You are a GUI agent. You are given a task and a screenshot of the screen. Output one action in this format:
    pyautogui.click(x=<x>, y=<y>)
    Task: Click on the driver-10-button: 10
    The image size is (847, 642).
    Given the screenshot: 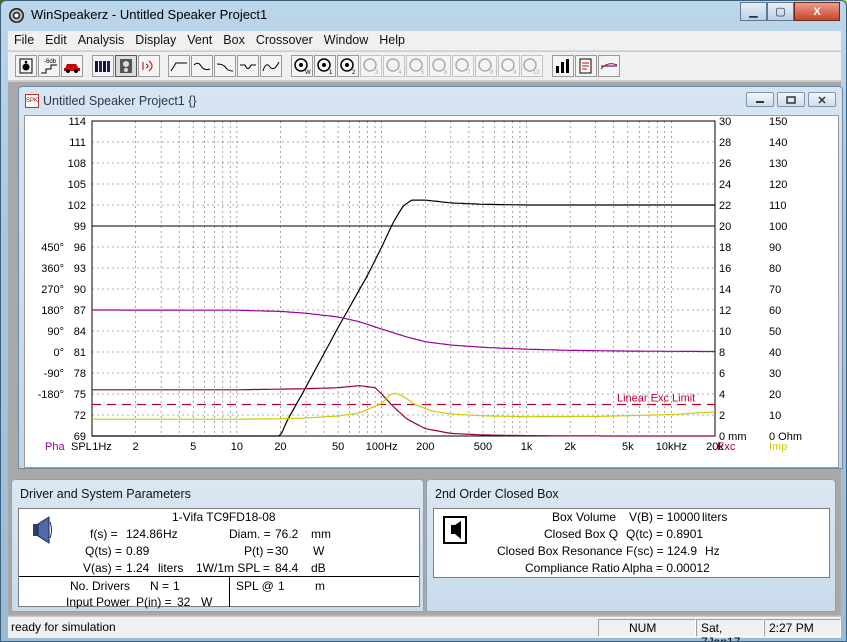 What is the action you would take?
    pyautogui.click(x=532, y=66)
    